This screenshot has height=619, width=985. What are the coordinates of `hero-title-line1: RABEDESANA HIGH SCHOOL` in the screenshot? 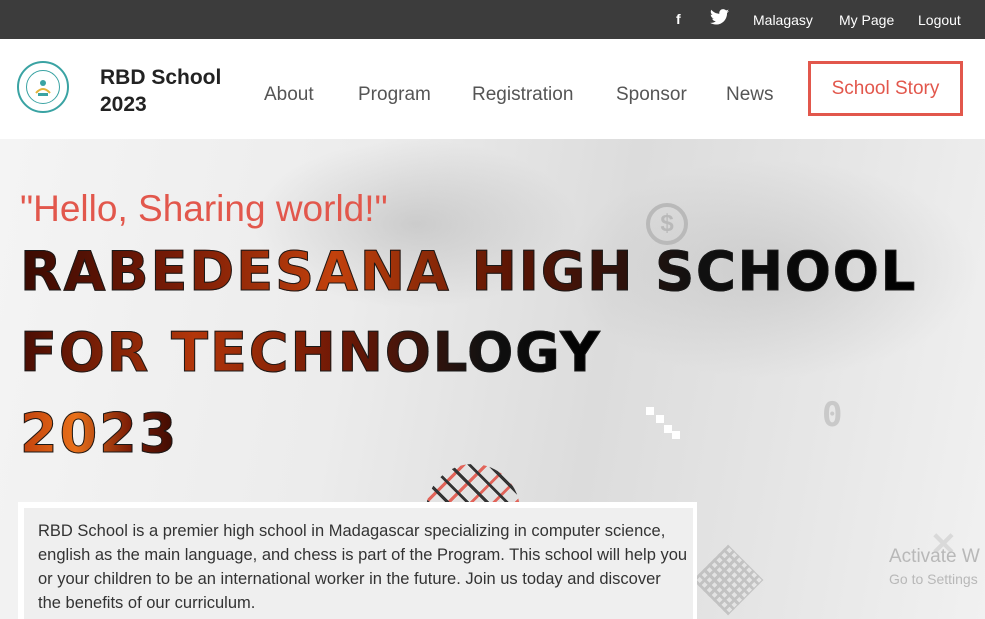 It's located at (468, 271).